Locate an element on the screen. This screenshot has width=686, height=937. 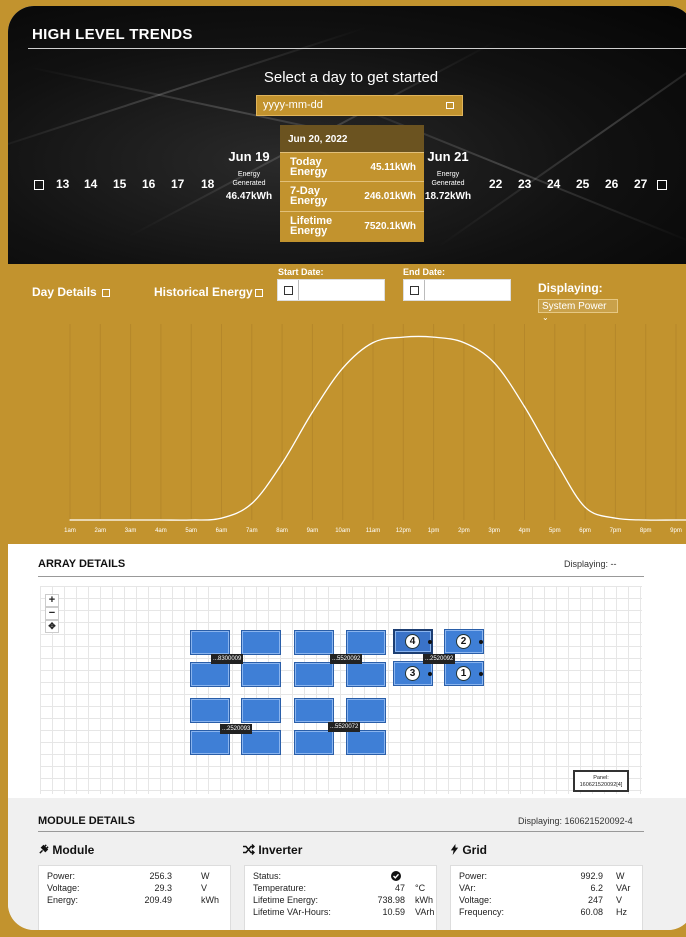
prev-week-button is located at coordinates (39, 185).